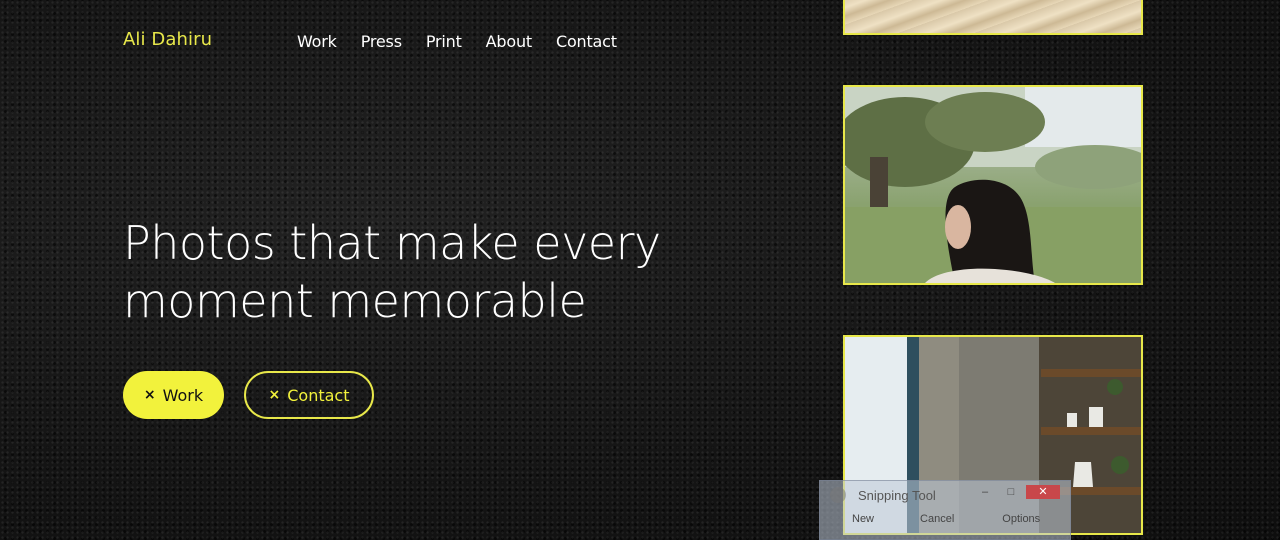  Describe the element at coordinates (1021, 519) in the screenshot. I see `options-button: Options` at that location.